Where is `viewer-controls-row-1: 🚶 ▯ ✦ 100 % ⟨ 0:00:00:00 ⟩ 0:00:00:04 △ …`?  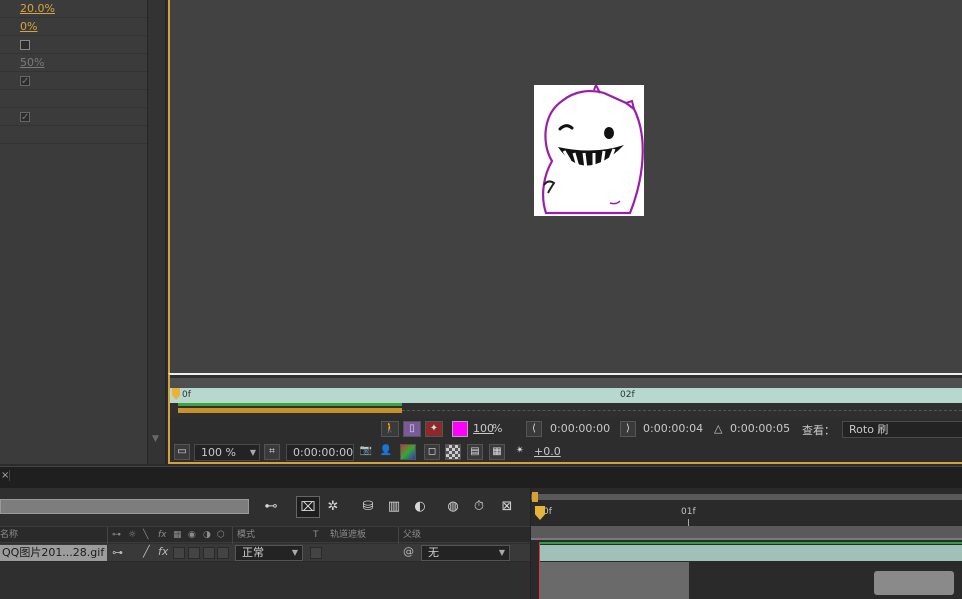
viewer-controls-row-1: 🚶 ▯ ✦ 100 % ⟨ 0:00:00:00 ⟩ 0:00:00:04 △ … is located at coordinates (565, 429).